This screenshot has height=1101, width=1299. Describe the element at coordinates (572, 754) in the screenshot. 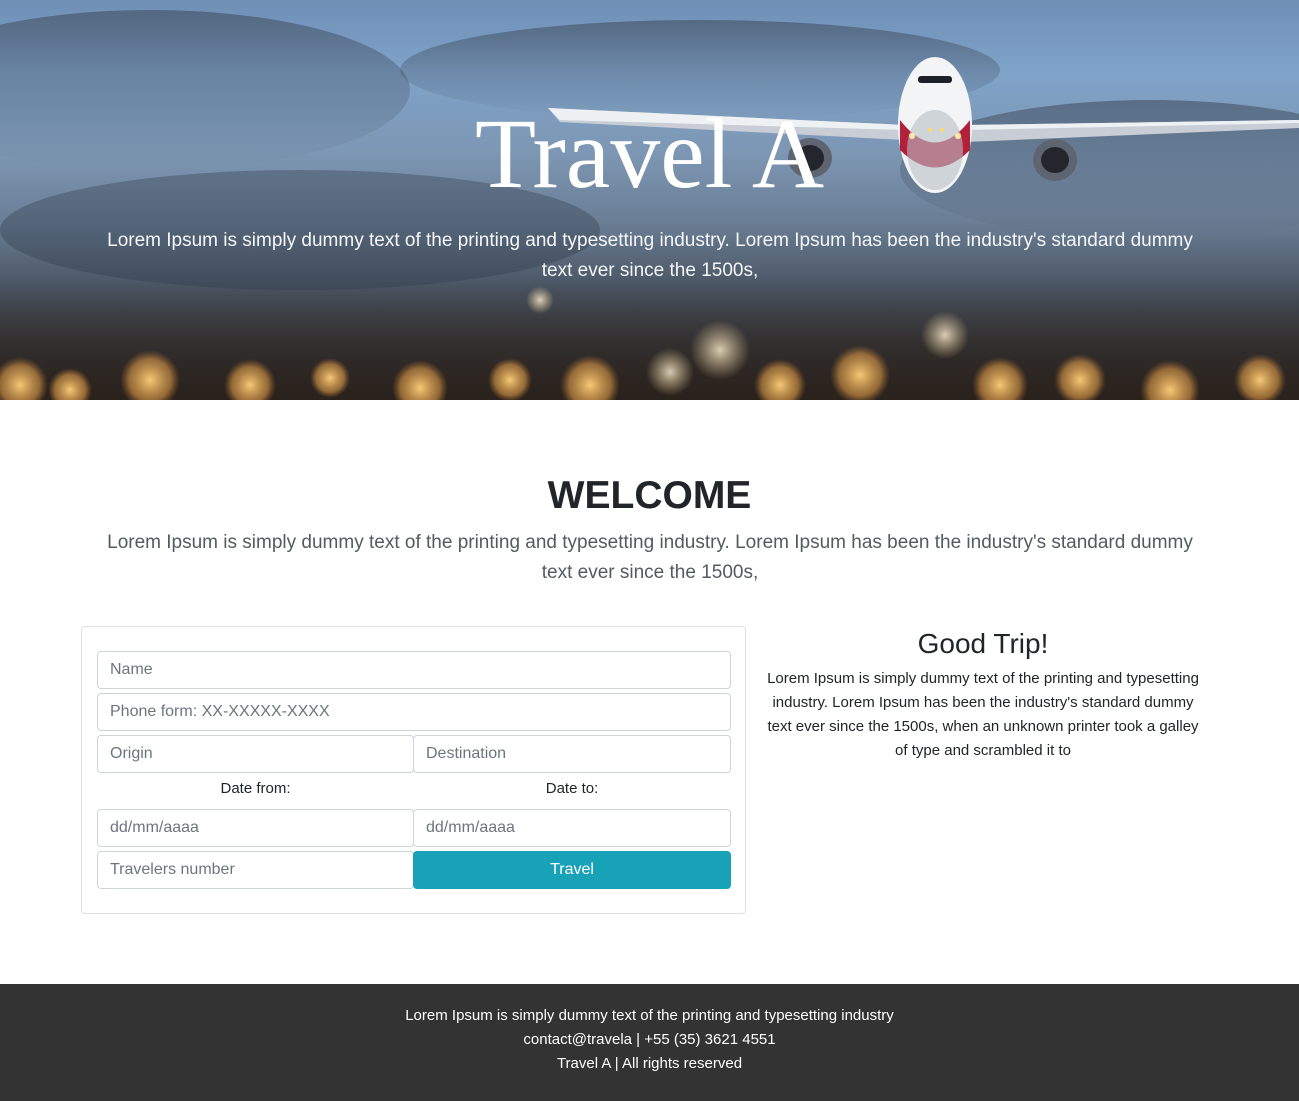

I see `destination-input` at that location.